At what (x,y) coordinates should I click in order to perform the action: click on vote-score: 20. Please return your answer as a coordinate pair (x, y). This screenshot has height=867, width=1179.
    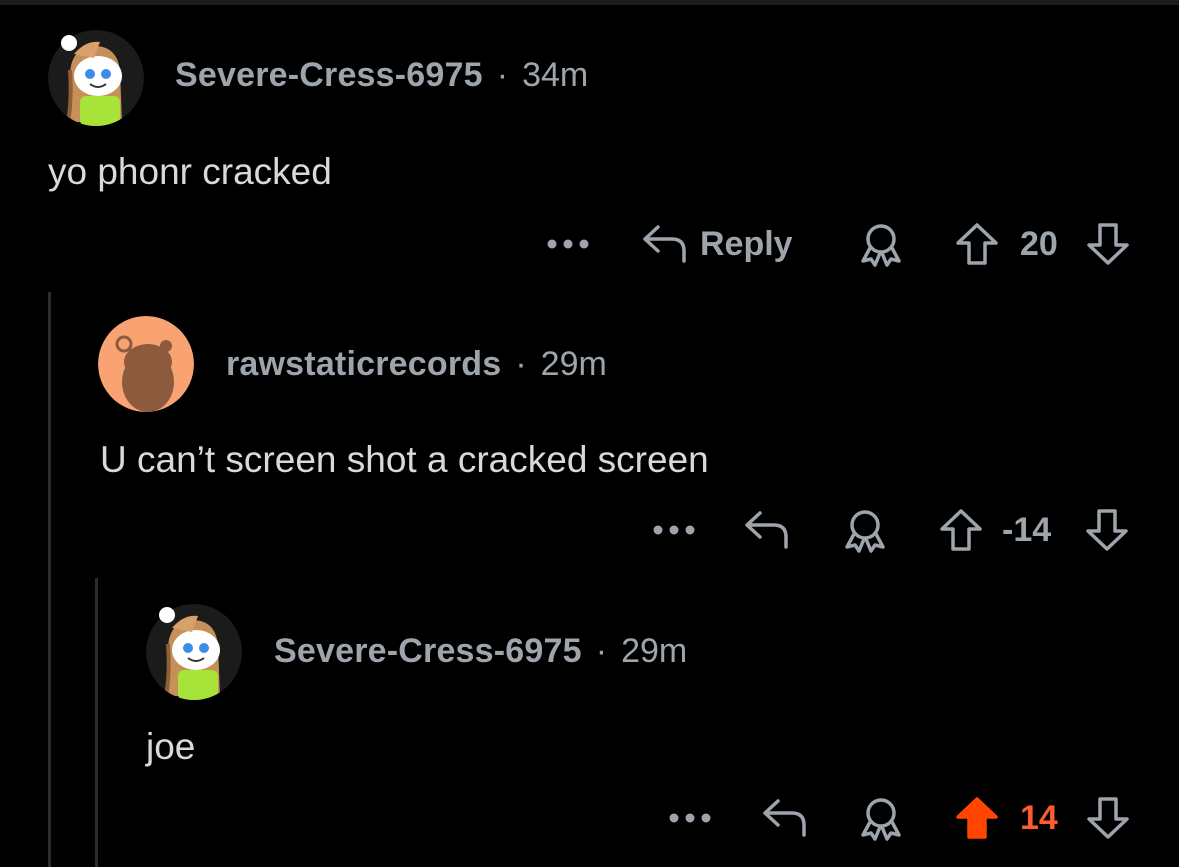
    Looking at the image, I should click on (1039, 243).